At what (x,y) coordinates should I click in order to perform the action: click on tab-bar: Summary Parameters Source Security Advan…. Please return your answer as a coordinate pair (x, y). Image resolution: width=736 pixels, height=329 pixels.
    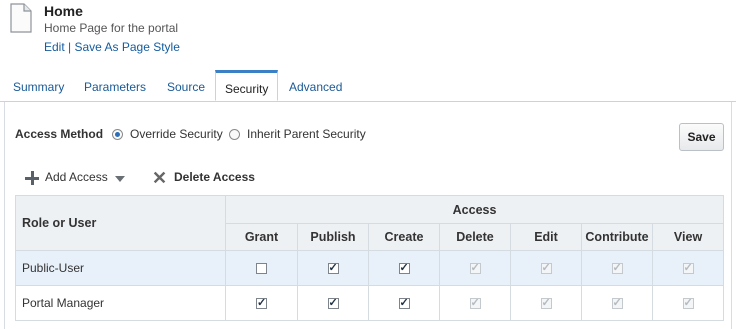
    Looking at the image, I should click on (368, 86).